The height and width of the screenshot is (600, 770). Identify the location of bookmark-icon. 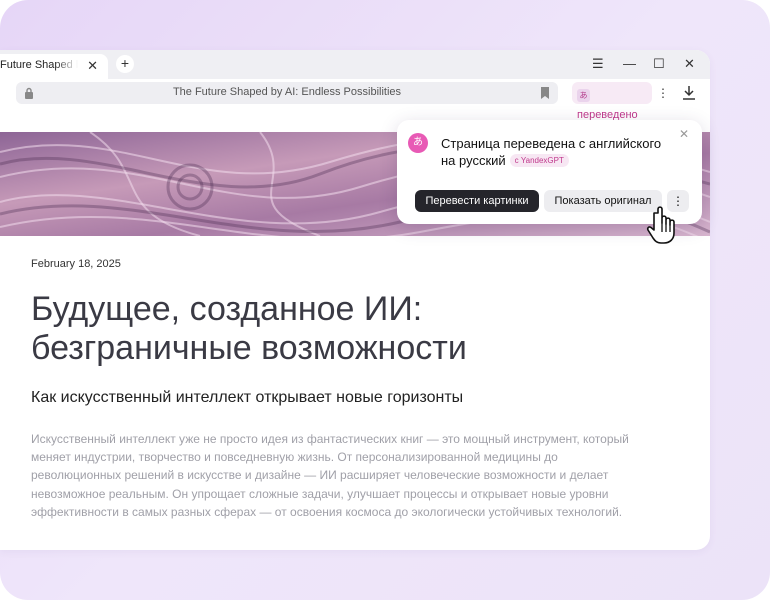
(545, 93).